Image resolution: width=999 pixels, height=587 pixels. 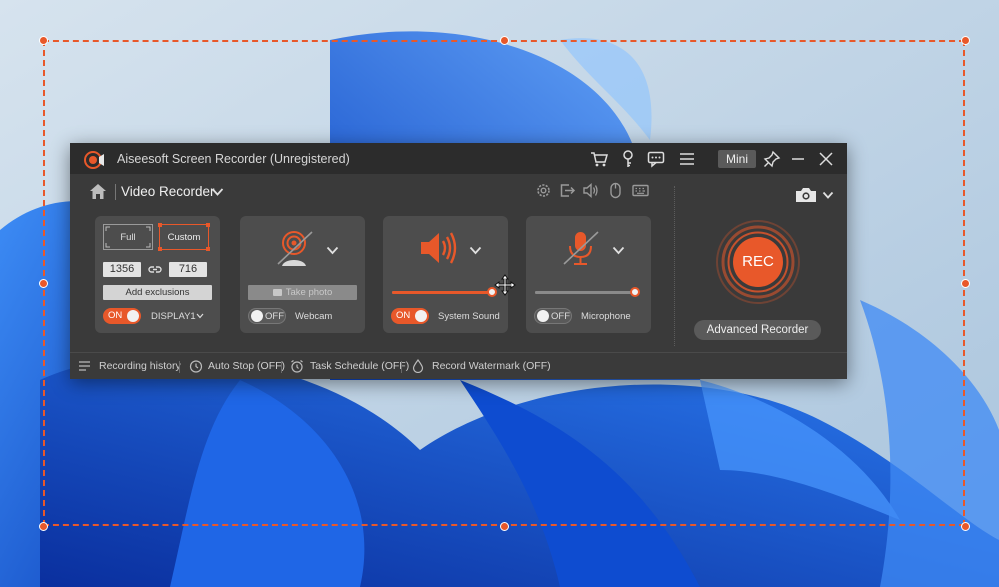 I want to click on resize-handle-right, so click(x=965, y=283).